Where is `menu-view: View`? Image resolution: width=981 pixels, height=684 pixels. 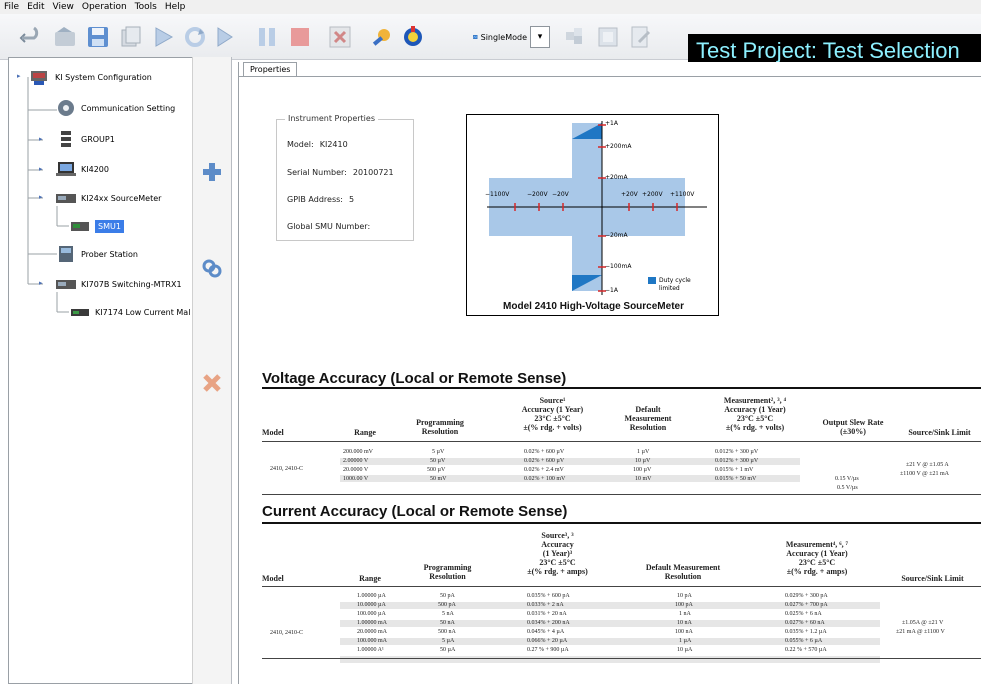 menu-view: View is located at coordinates (63, 7).